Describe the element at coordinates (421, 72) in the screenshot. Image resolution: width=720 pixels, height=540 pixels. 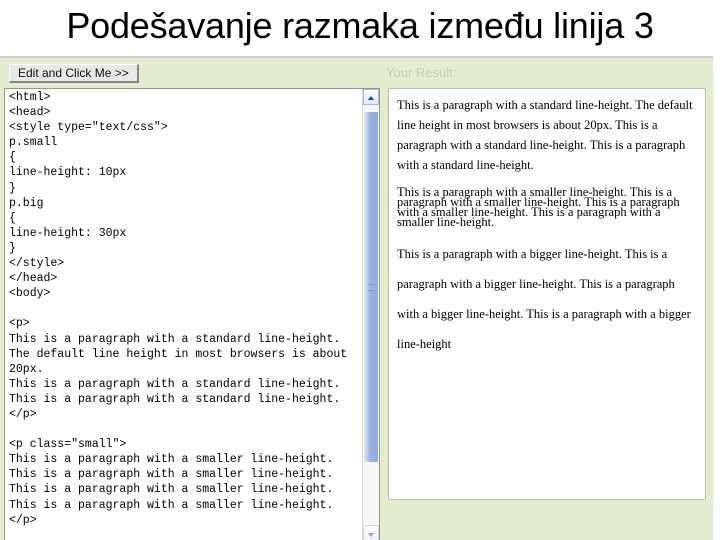
I see `result-caption-label: Your Result:` at that location.